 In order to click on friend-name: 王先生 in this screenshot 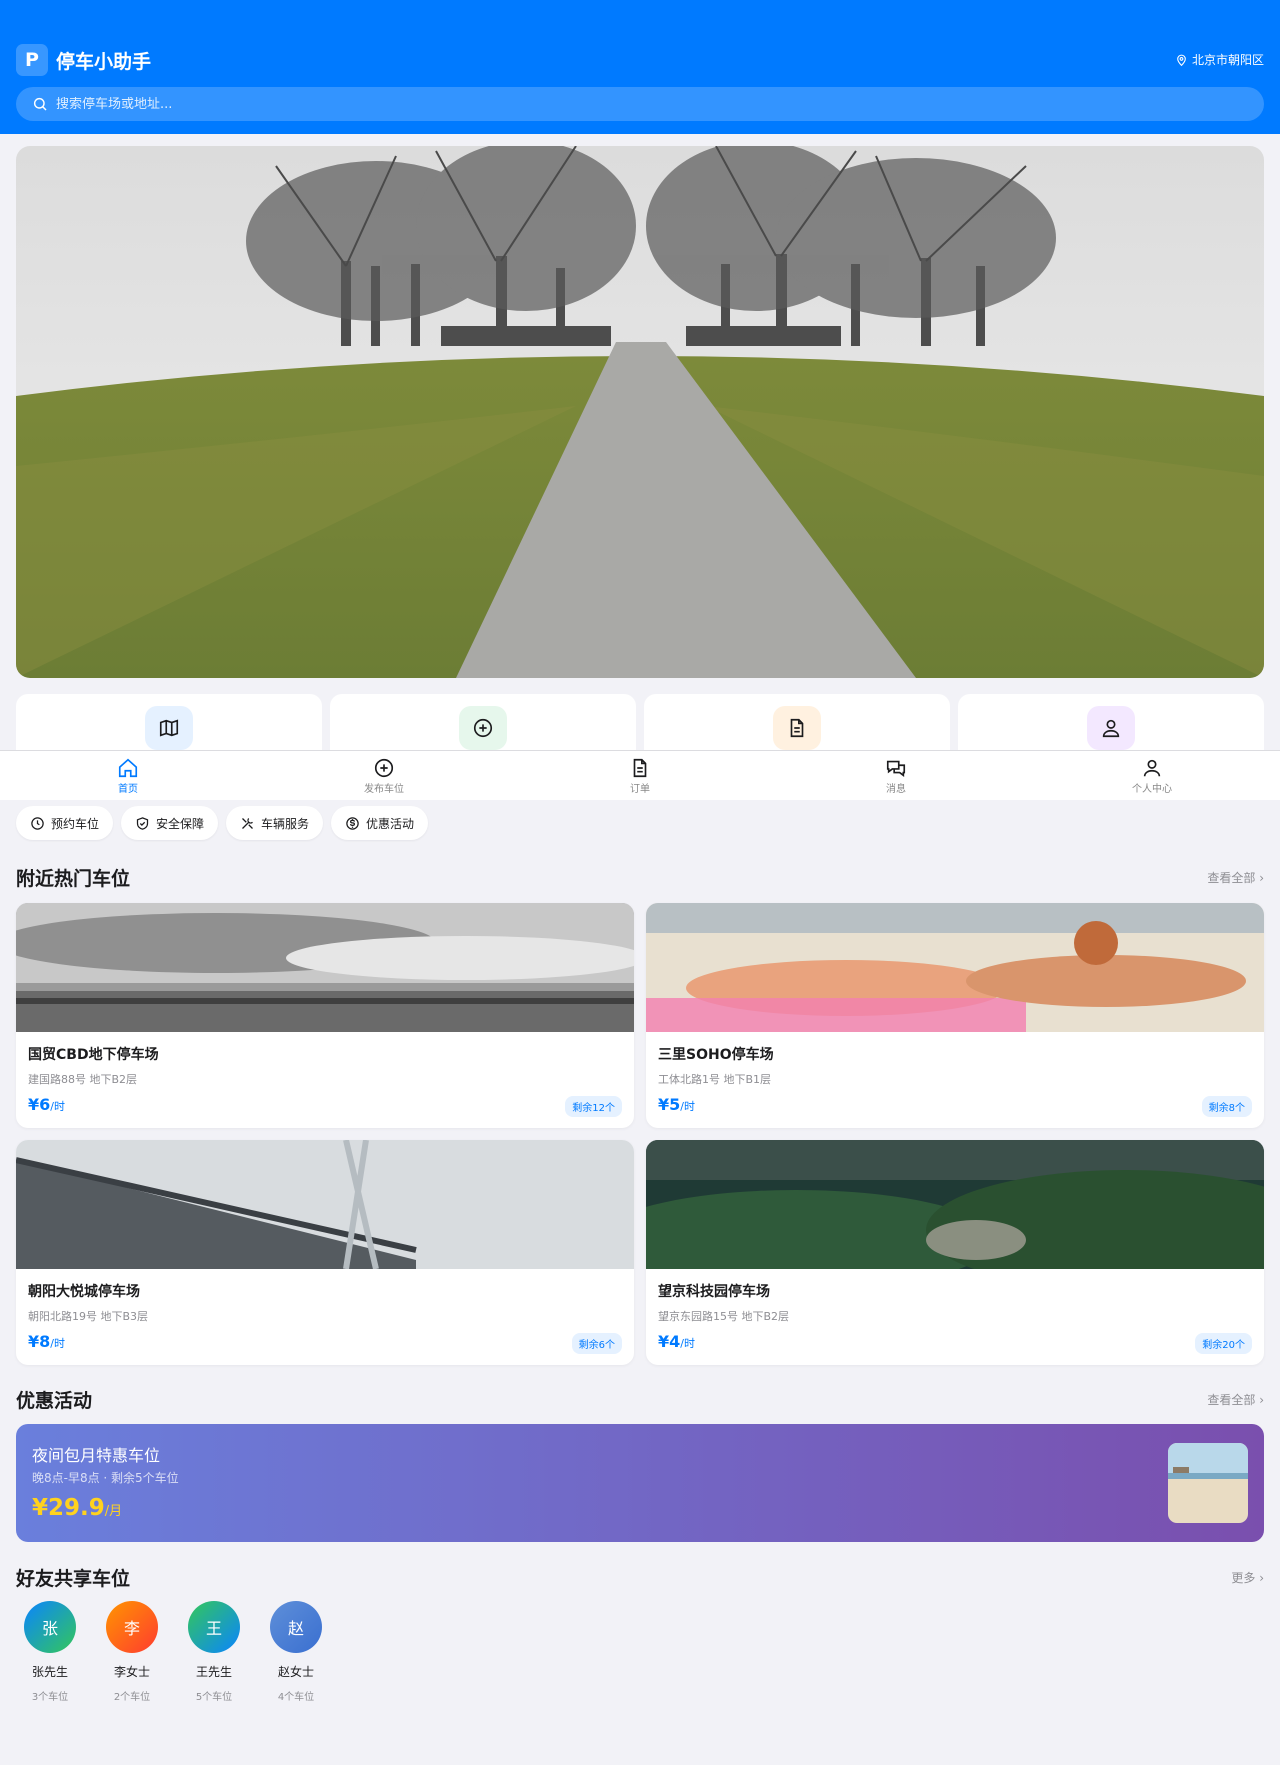, I will do `click(213, 1672)`.